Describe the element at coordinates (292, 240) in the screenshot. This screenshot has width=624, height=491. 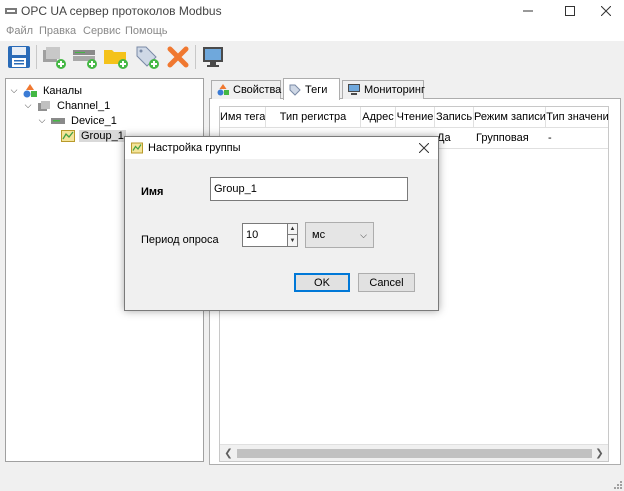
I see `spin-down-icon: ▼` at that location.